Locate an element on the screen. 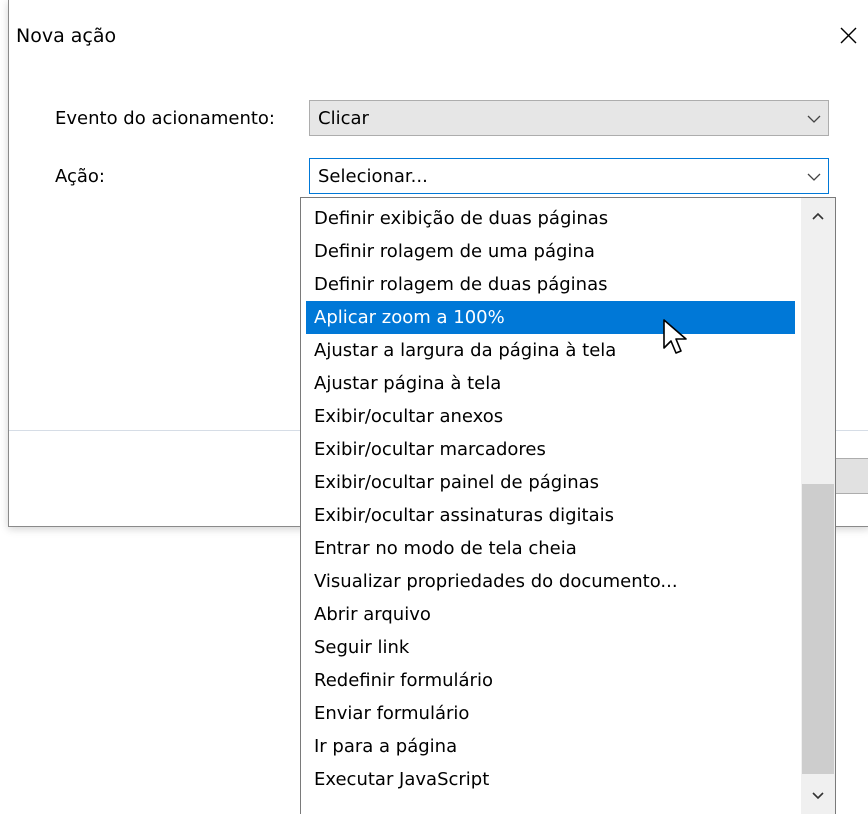  event-select: Clicar is located at coordinates (569, 118).